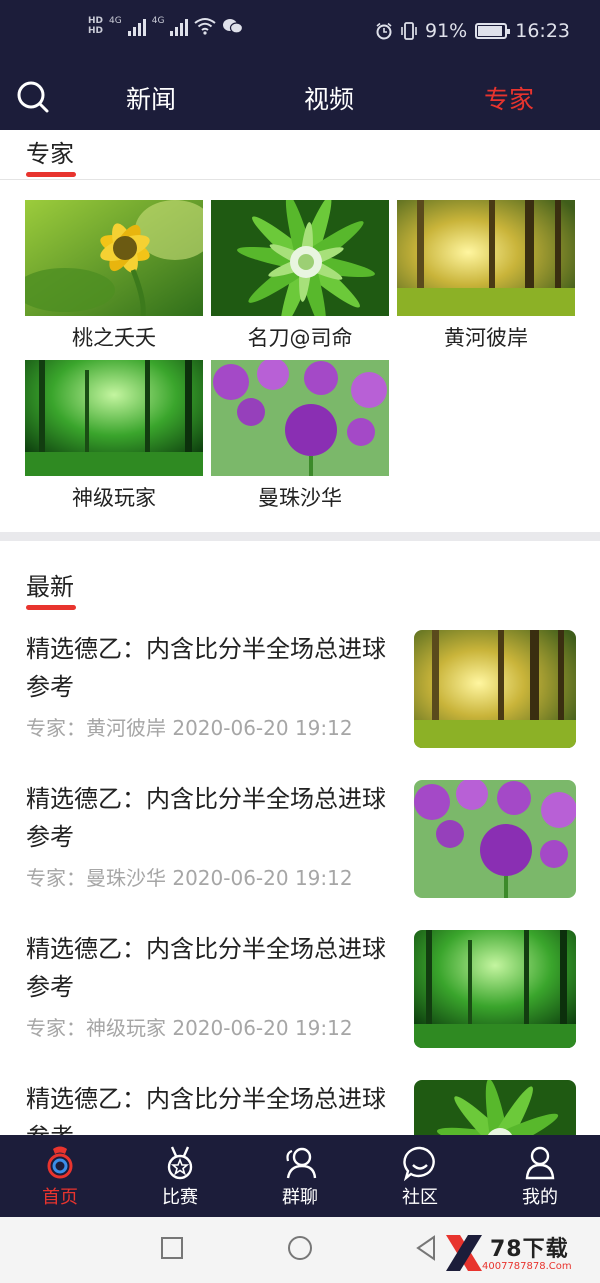 This screenshot has width=600, height=1283. Describe the element at coordinates (420, 1197) in the screenshot. I see `bottom-nav-label: 社区` at that location.